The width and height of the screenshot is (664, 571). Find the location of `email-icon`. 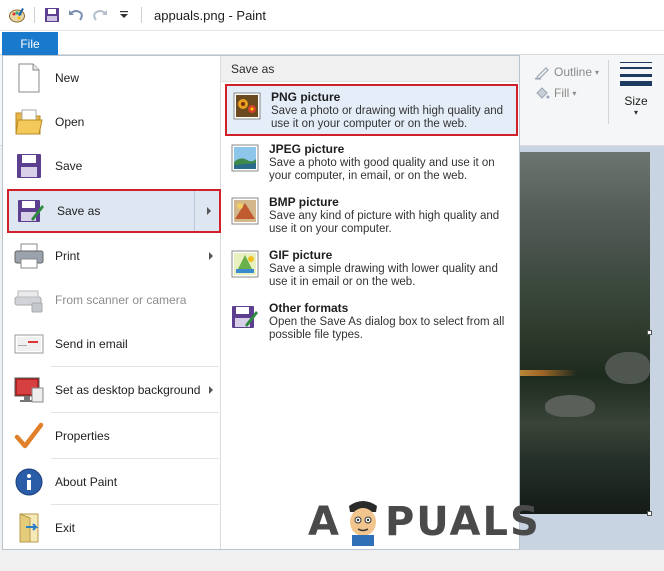

email-icon is located at coordinates (29, 344).